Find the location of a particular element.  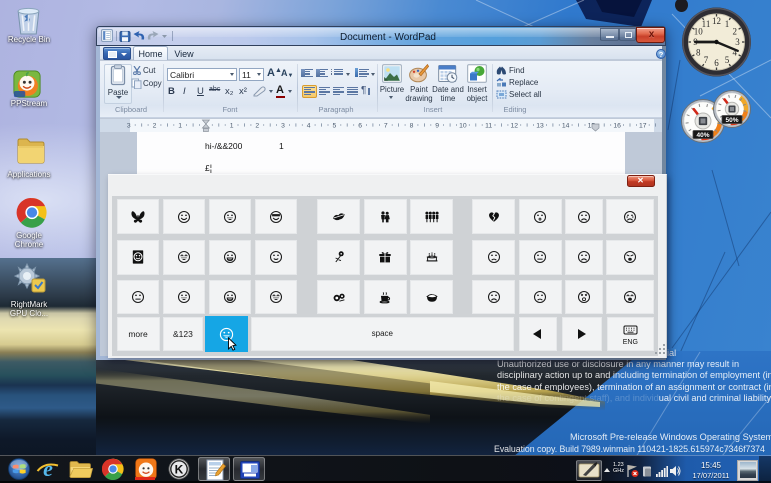

svg-text: 14 is located at coordinates (566, 125).